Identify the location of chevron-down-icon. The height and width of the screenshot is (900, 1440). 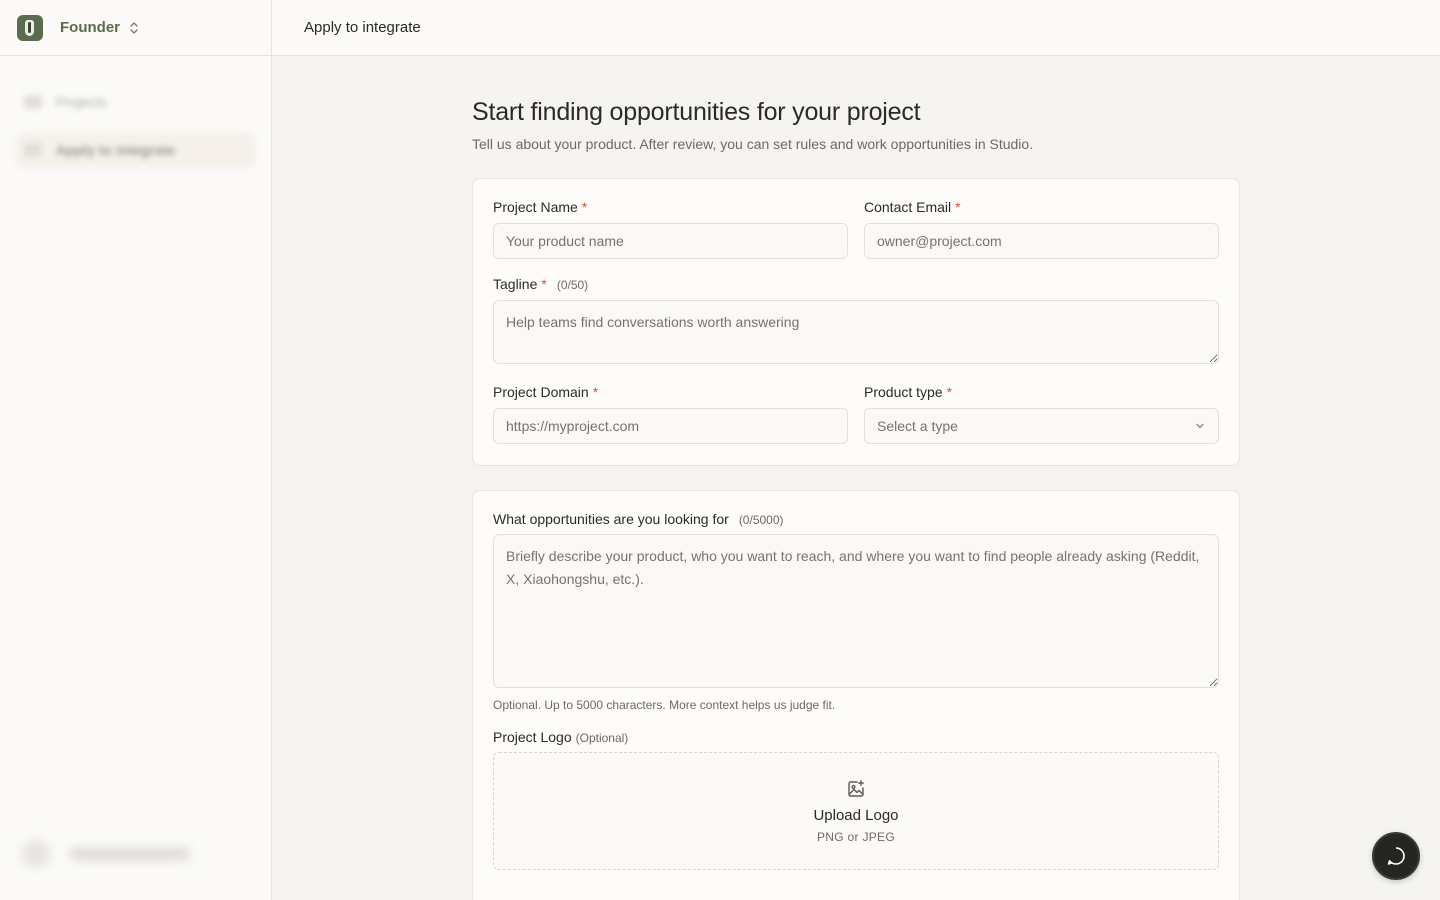
(1200, 426).